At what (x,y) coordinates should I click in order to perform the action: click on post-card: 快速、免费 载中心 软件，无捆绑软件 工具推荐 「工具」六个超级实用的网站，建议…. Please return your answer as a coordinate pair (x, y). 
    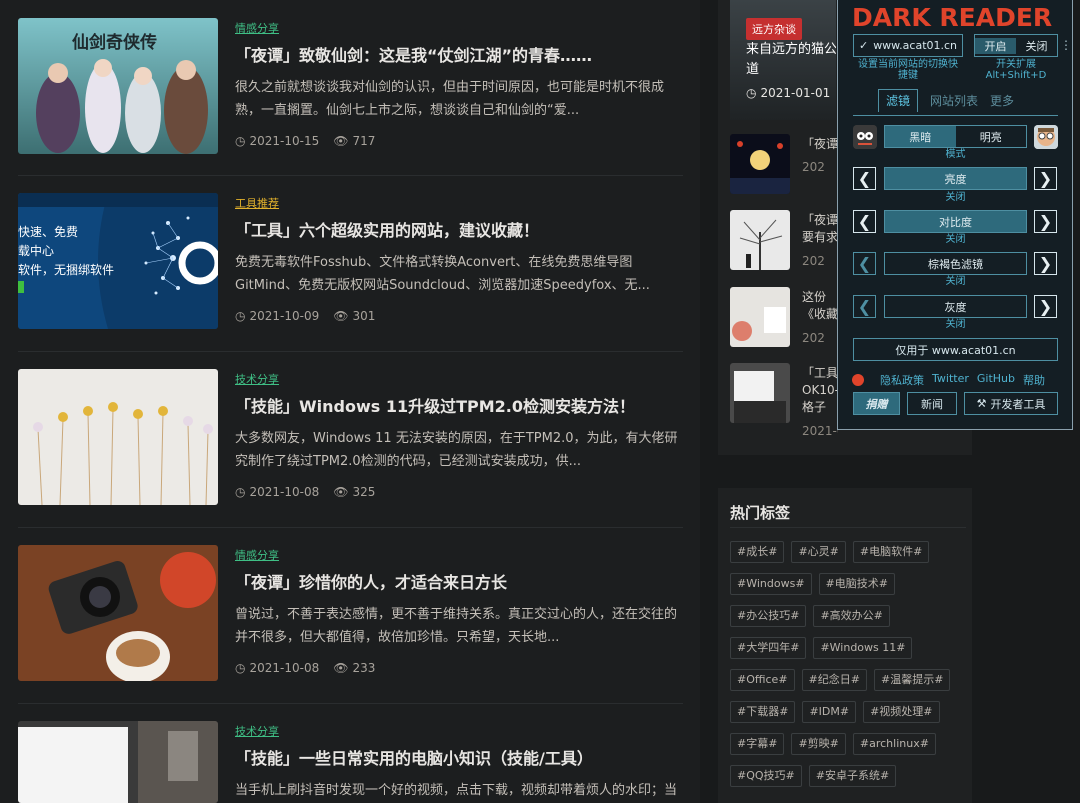
    Looking at the image, I should click on (350, 261).